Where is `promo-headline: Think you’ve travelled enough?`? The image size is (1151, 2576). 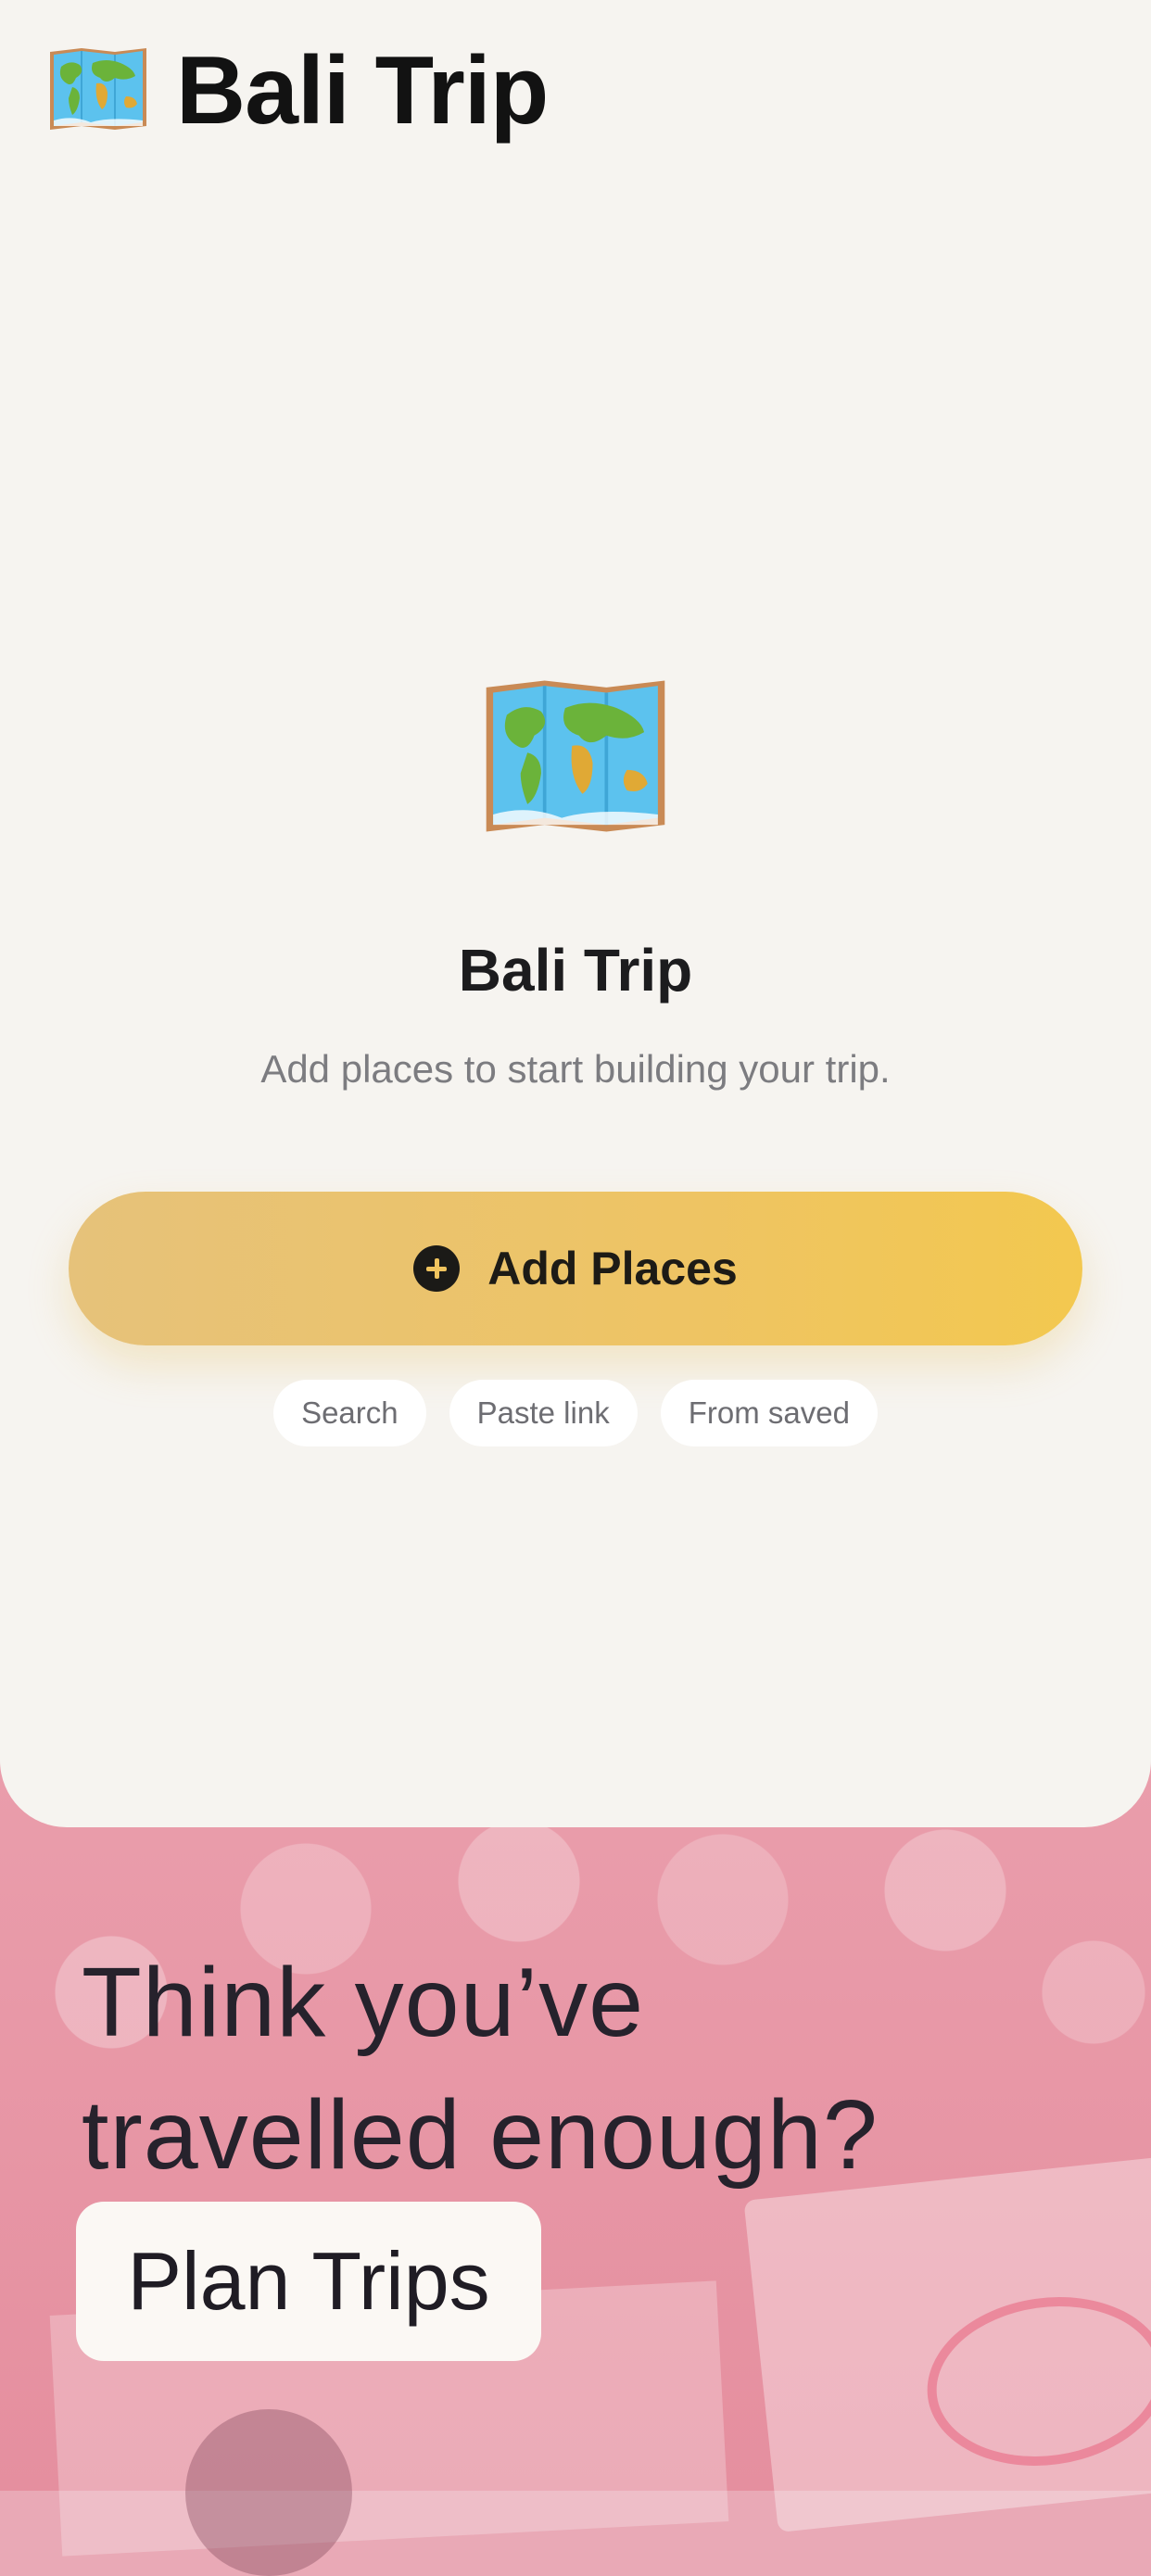
promo-headline: Think you’ve travelled enough? is located at coordinates (591, 2069).